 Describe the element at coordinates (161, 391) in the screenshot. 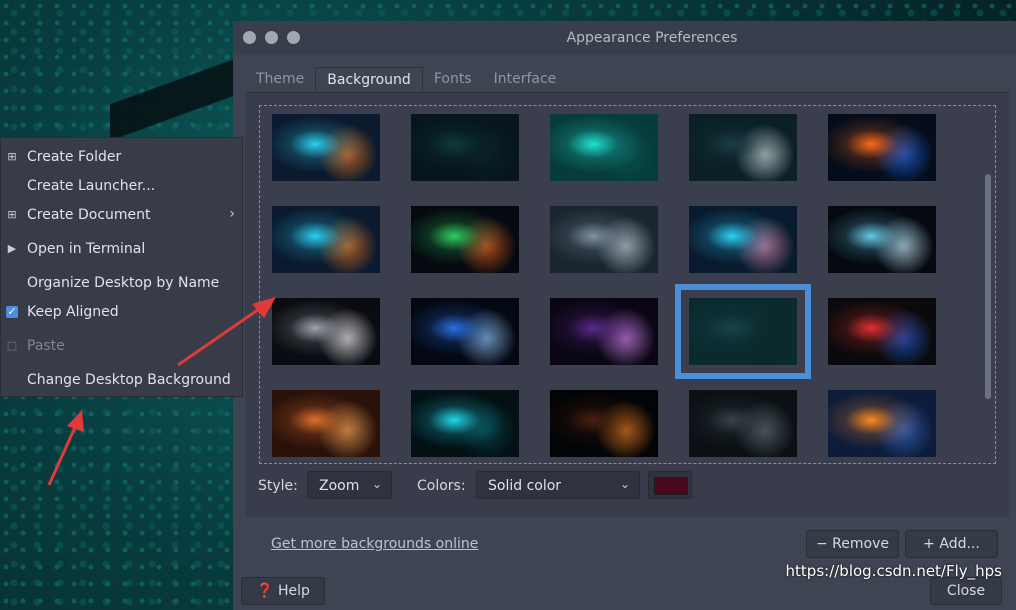

I see `annotation-arrows` at that location.